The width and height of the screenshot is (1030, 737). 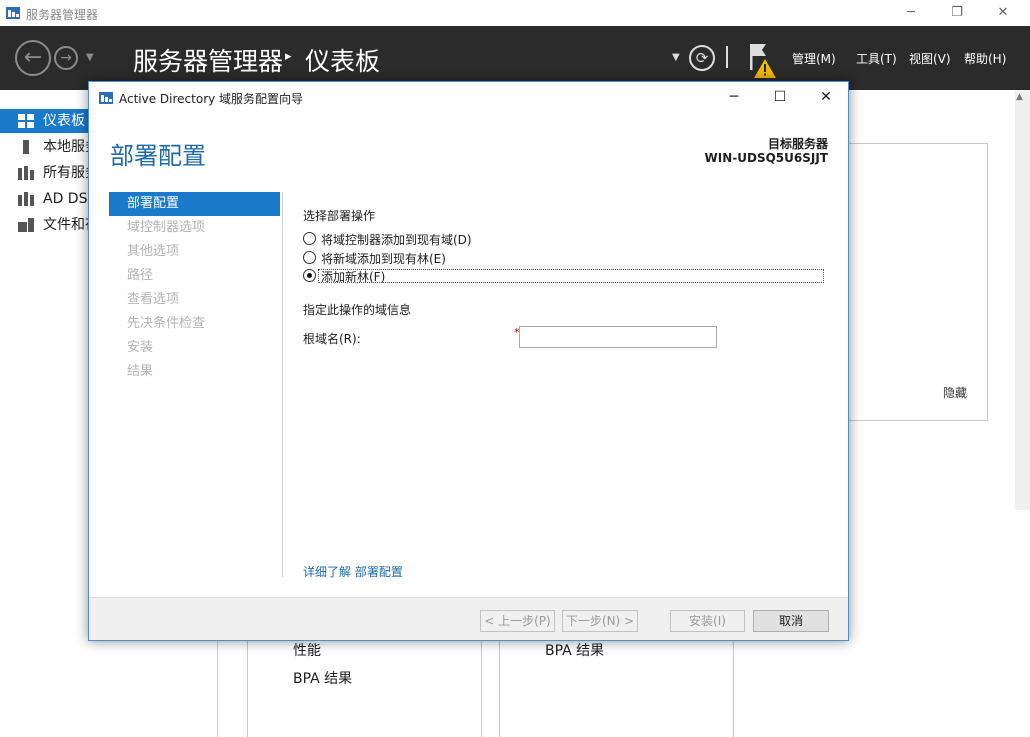 I want to click on header-page-title: 仪表板, so click(x=343, y=61).